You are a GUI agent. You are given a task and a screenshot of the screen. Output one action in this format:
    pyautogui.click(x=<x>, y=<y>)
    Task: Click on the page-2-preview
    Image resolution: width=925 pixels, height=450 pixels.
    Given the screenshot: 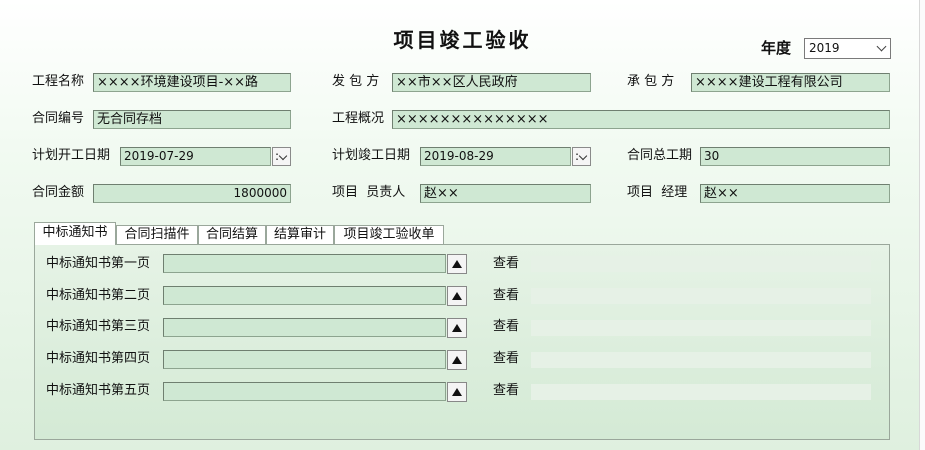 What is the action you would take?
    pyautogui.click(x=701, y=296)
    